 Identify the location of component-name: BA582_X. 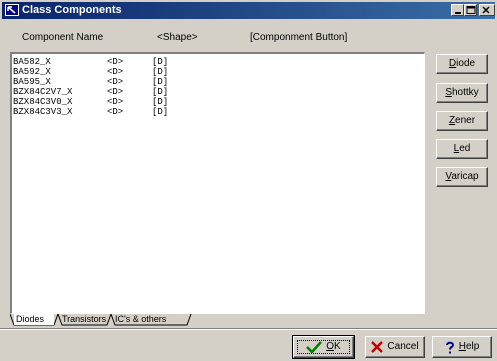
(32, 62).